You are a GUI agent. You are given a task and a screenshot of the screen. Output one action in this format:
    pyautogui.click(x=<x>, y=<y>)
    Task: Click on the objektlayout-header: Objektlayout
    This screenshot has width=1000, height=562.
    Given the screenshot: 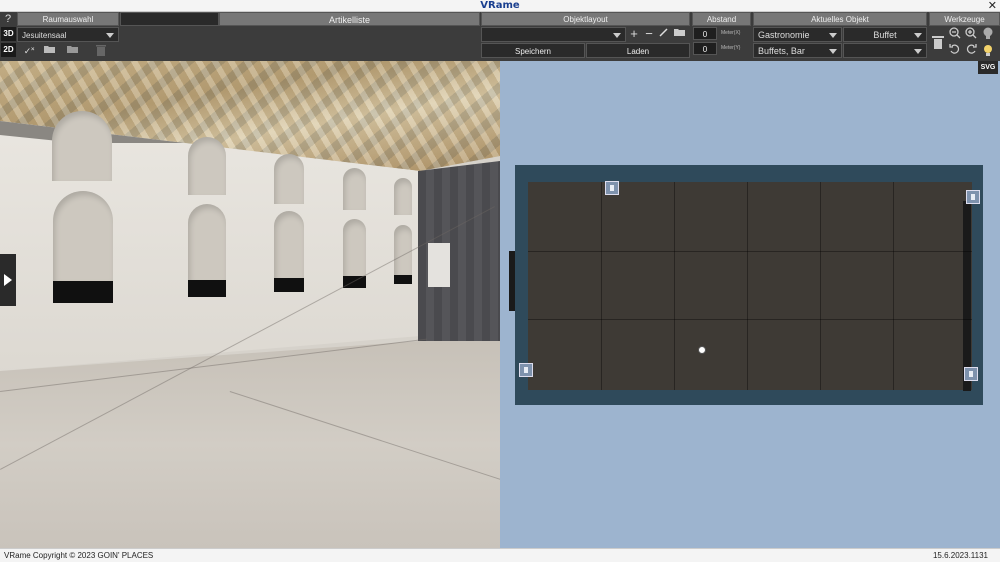 What is the action you would take?
    pyautogui.click(x=585, y=19)
    